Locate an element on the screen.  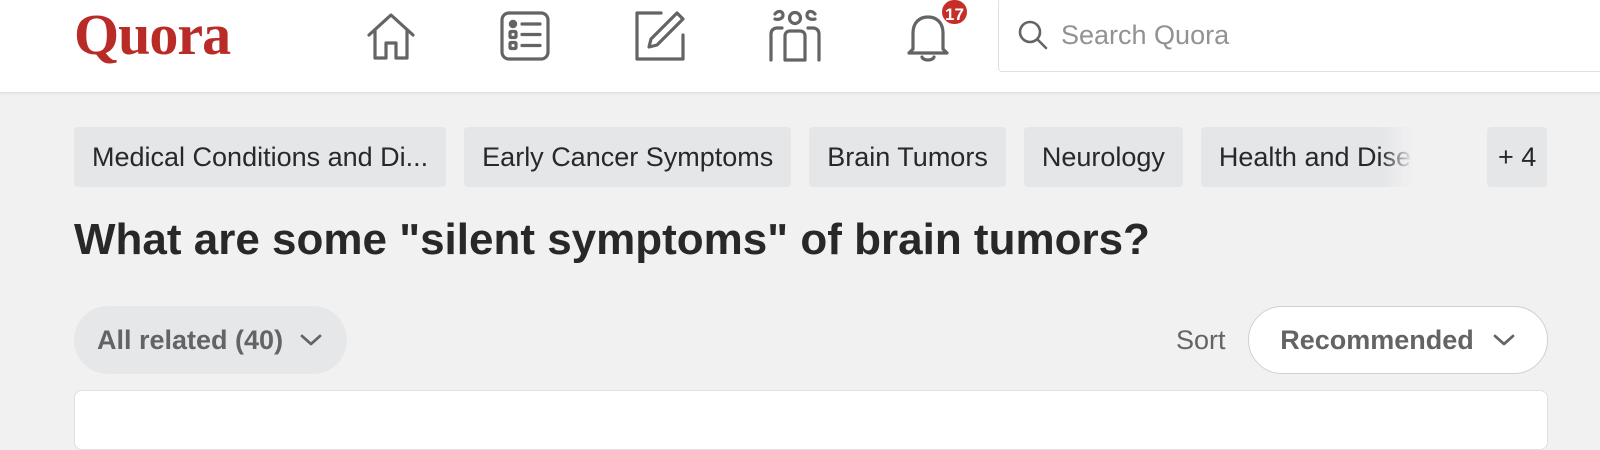
quora-logo: Quora is located at coordinates (152, 35).